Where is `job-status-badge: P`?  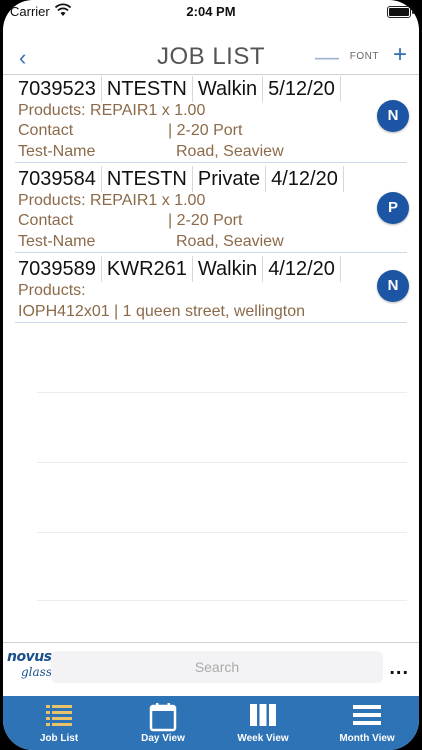 job-status-badge: P is located at coordinates (393, 208).